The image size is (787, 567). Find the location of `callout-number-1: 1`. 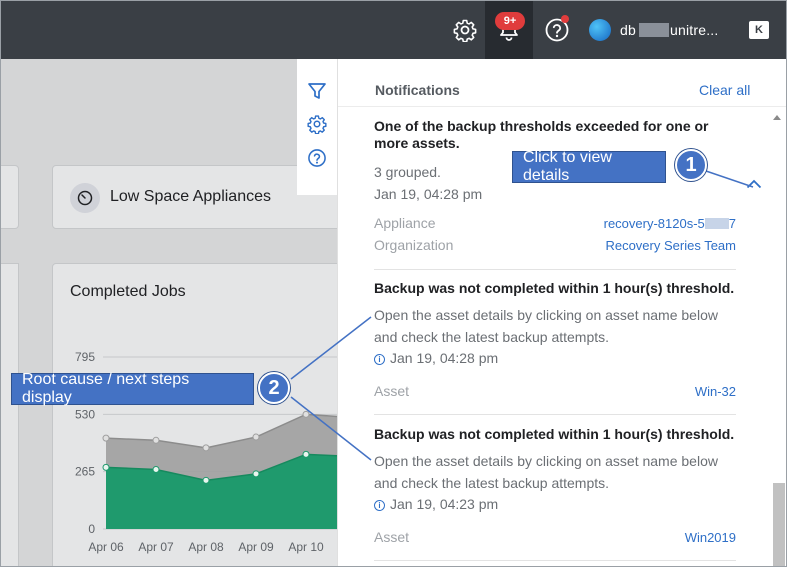

callout-number-1: 1 is located at coordinates (691, 165).